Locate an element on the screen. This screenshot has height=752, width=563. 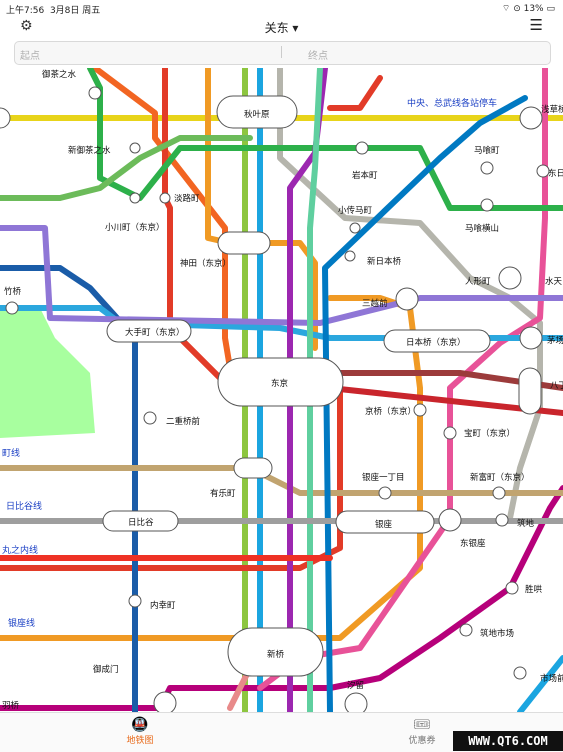
station-iwamotocho-dot is located at coordinates (362, 148).